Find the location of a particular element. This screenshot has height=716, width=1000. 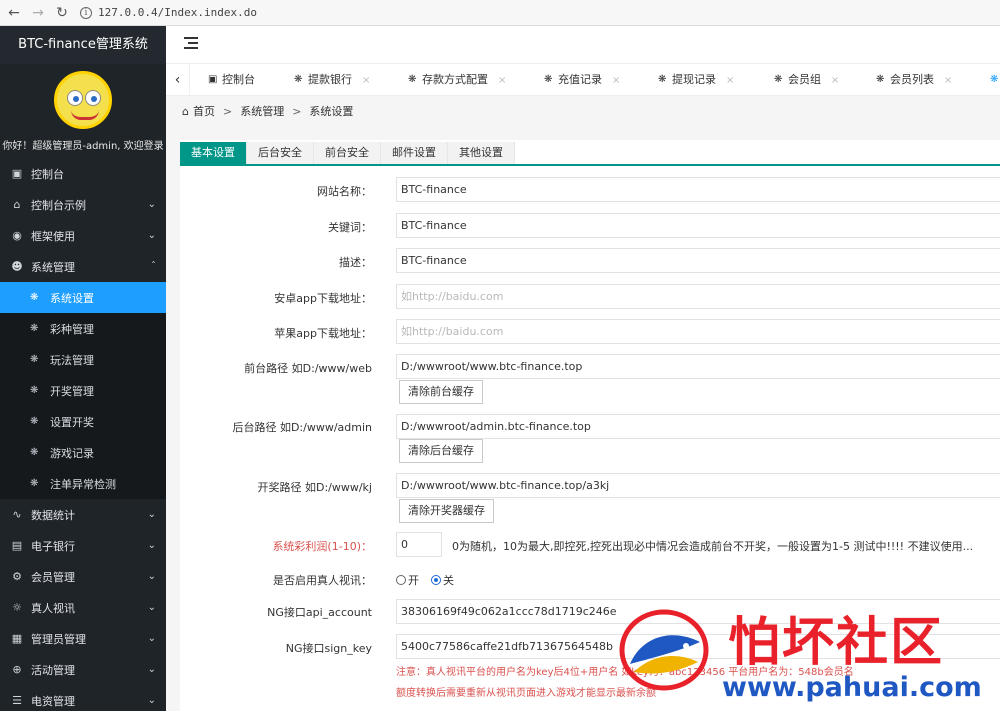

watermark-url: www.pahuai.com is located at coordinates (852, 687).